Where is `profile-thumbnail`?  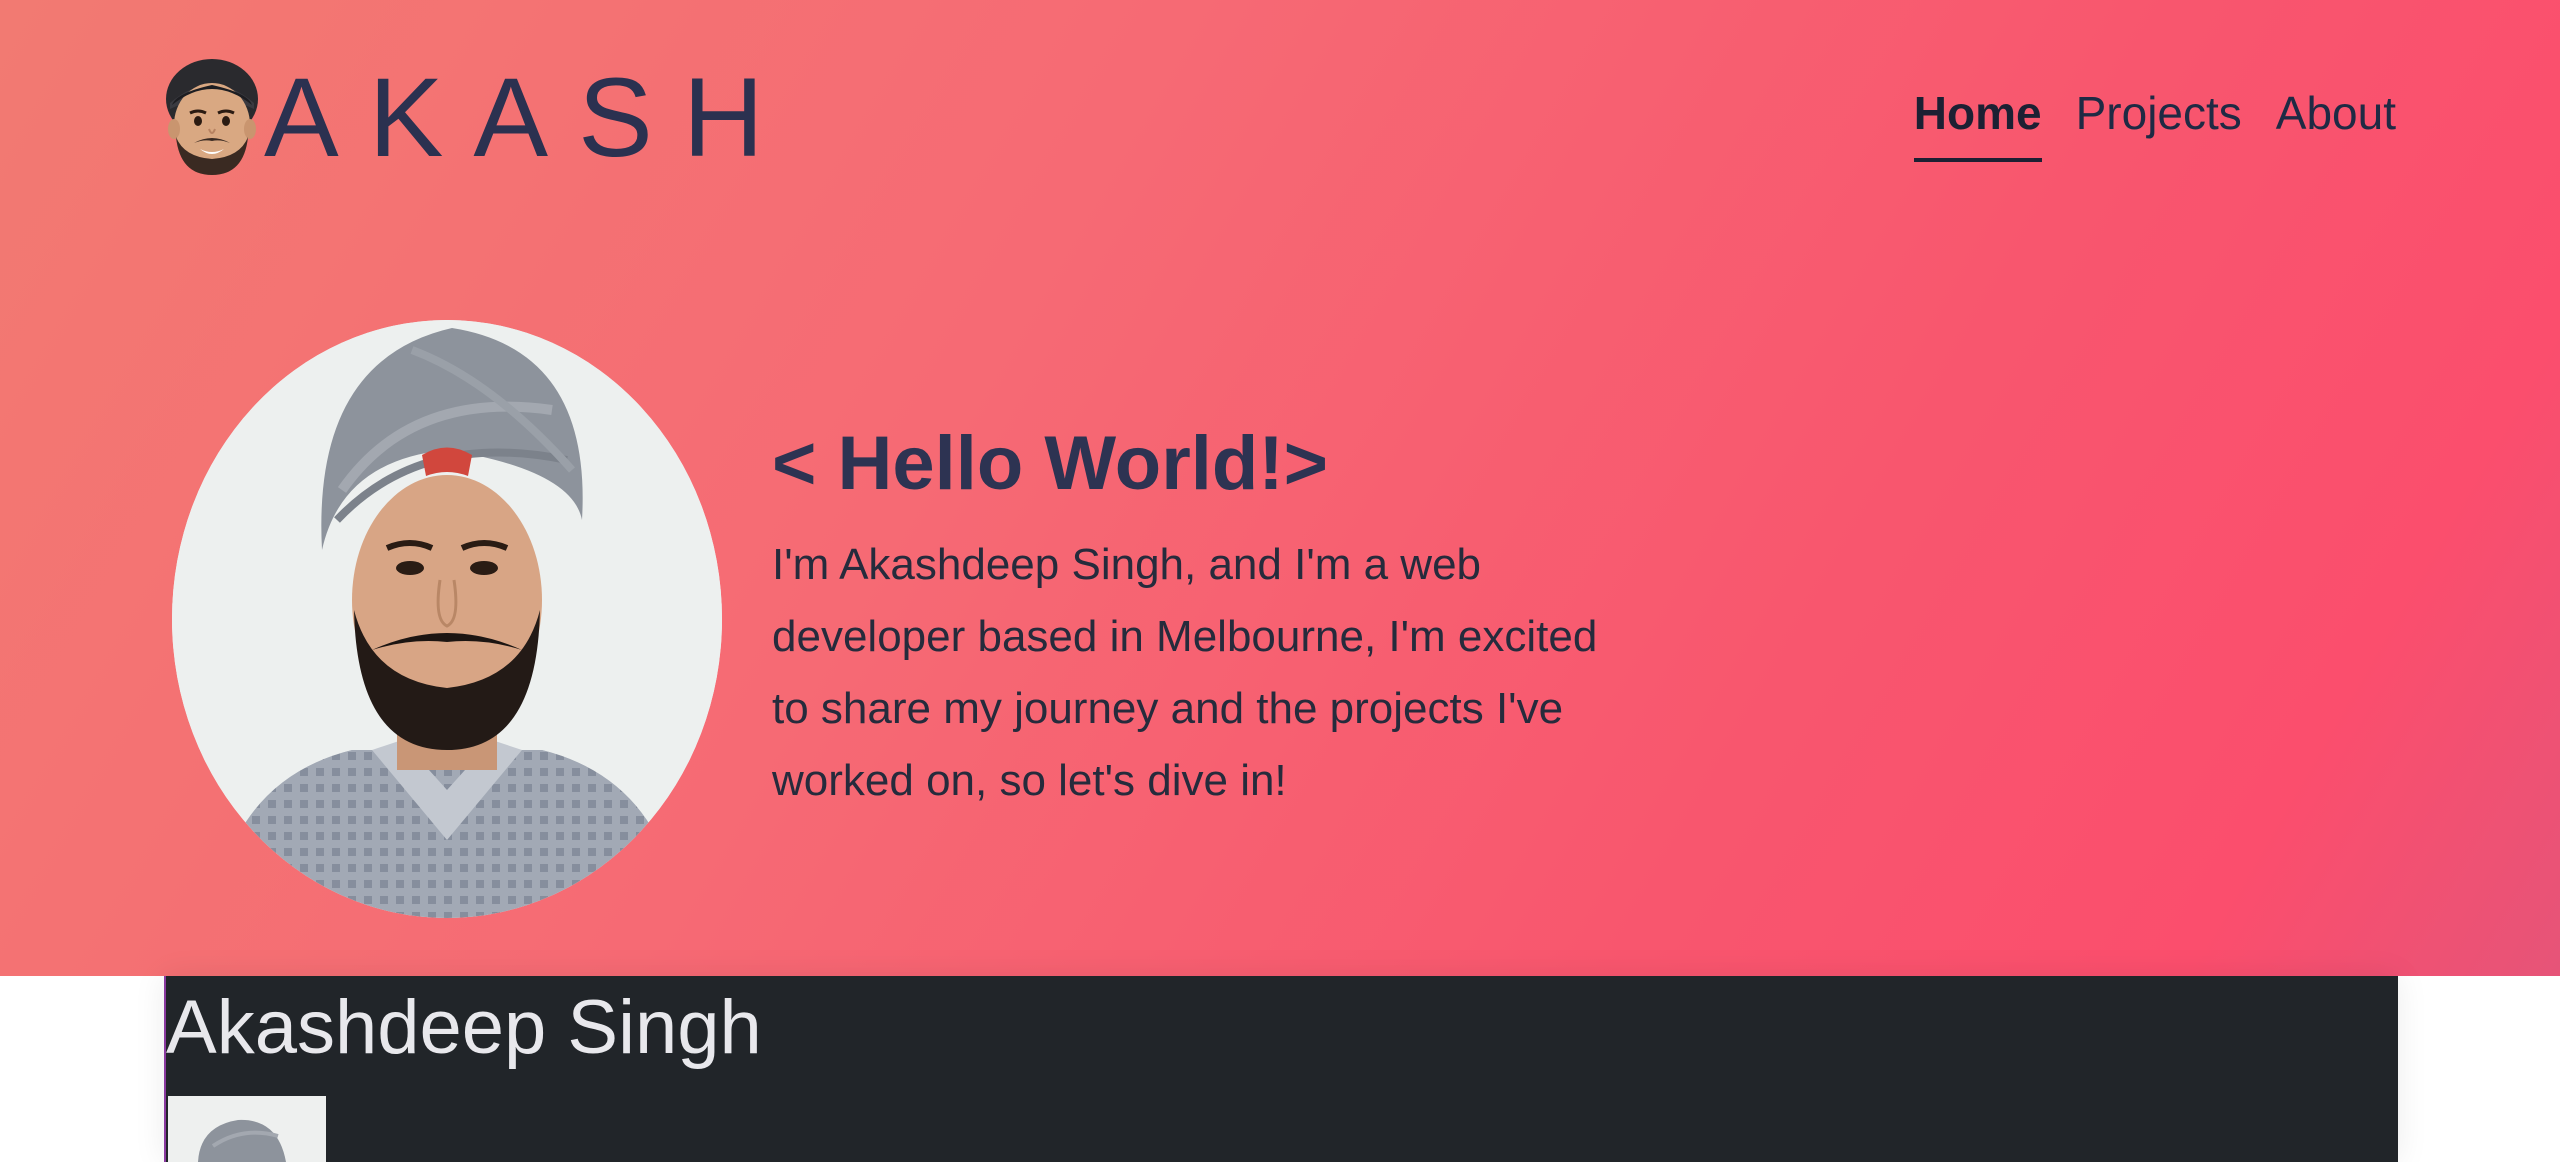
profile-thumbnail is located at coordinates (247, 1129).